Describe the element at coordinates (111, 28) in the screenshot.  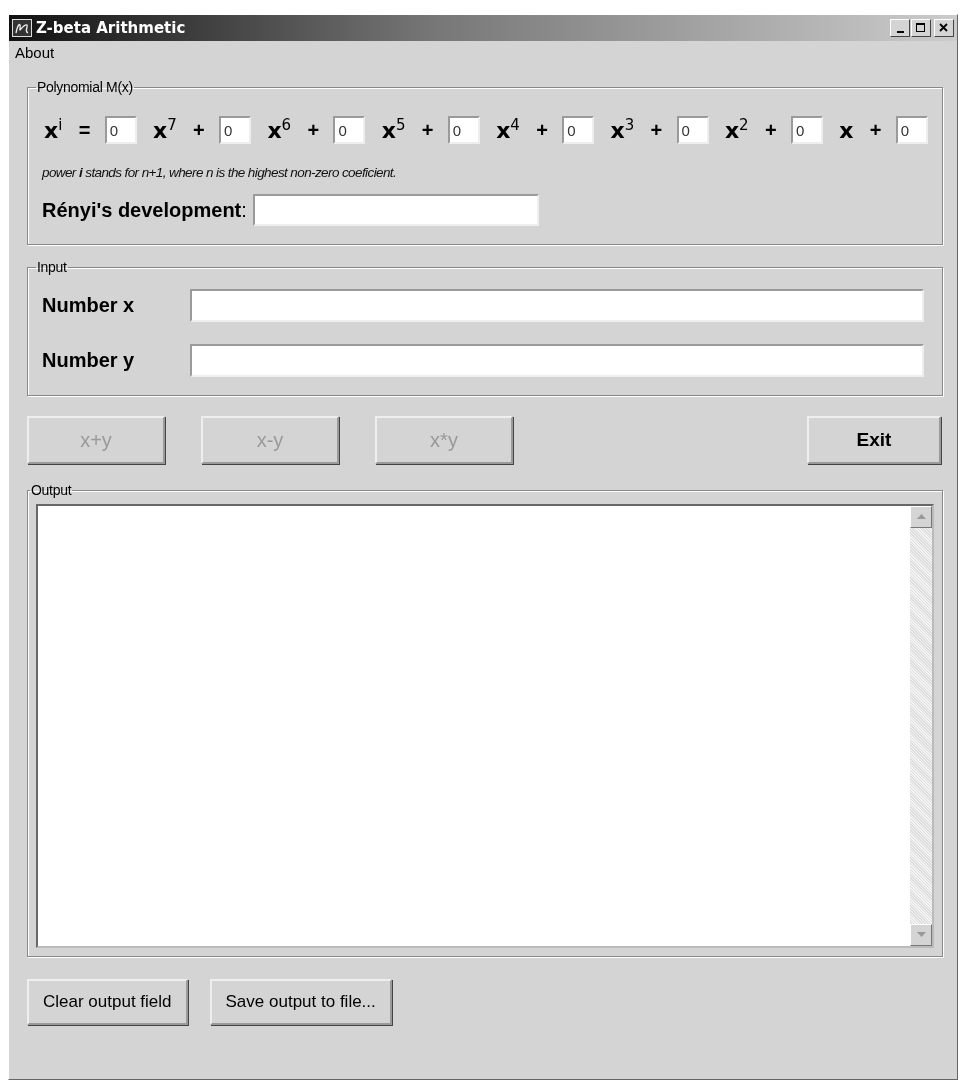
I see `window-title: Z-beta Arithmetic` at that location.